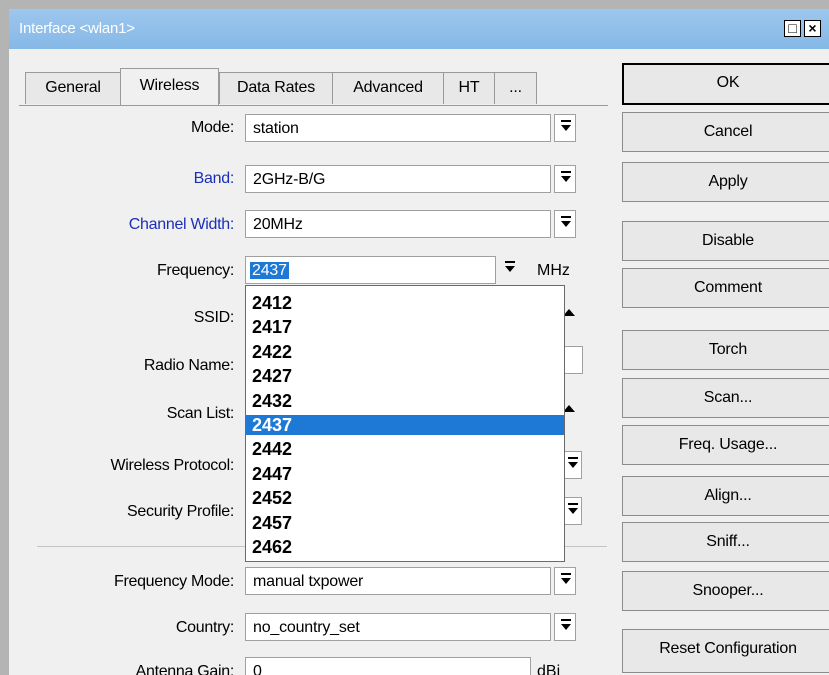  What do you see at coordinates (398, 128) in the screenshot?
I see `mode-select: station` at bounding box center [398, 128].